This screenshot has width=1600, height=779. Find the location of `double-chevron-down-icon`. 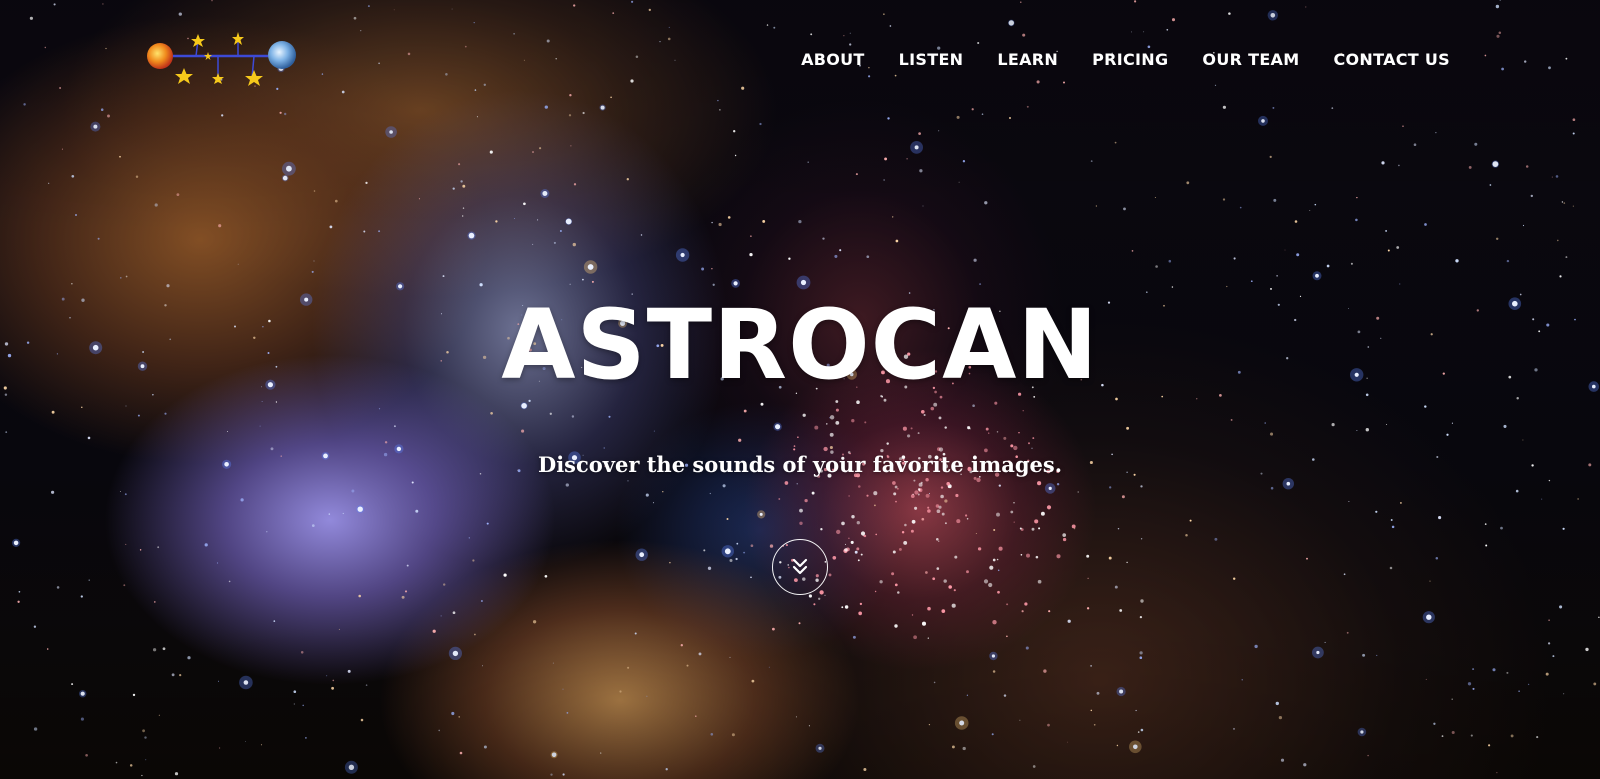

double-chevron-down-icon is located at coordinates (800, 566).